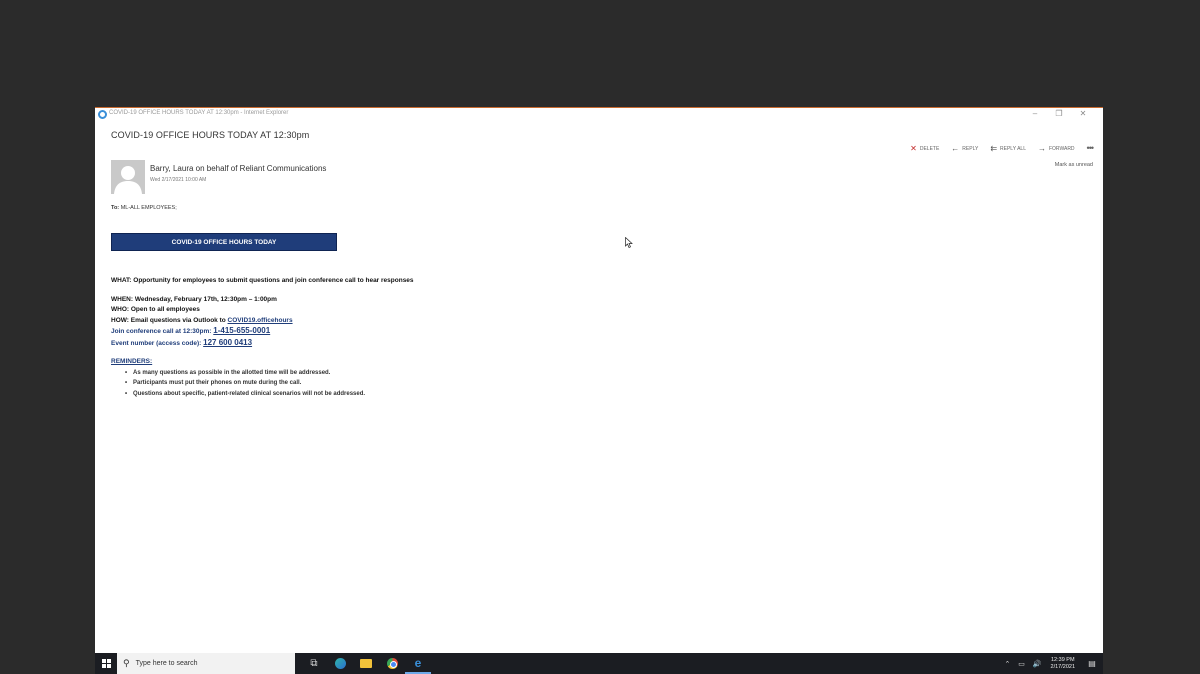 The width and height of the screenshot is (1200, 674). What do you see at coordinates (392, 663) in the screenshot?
I see `chrome-icon` at bounding box center [392, 663].